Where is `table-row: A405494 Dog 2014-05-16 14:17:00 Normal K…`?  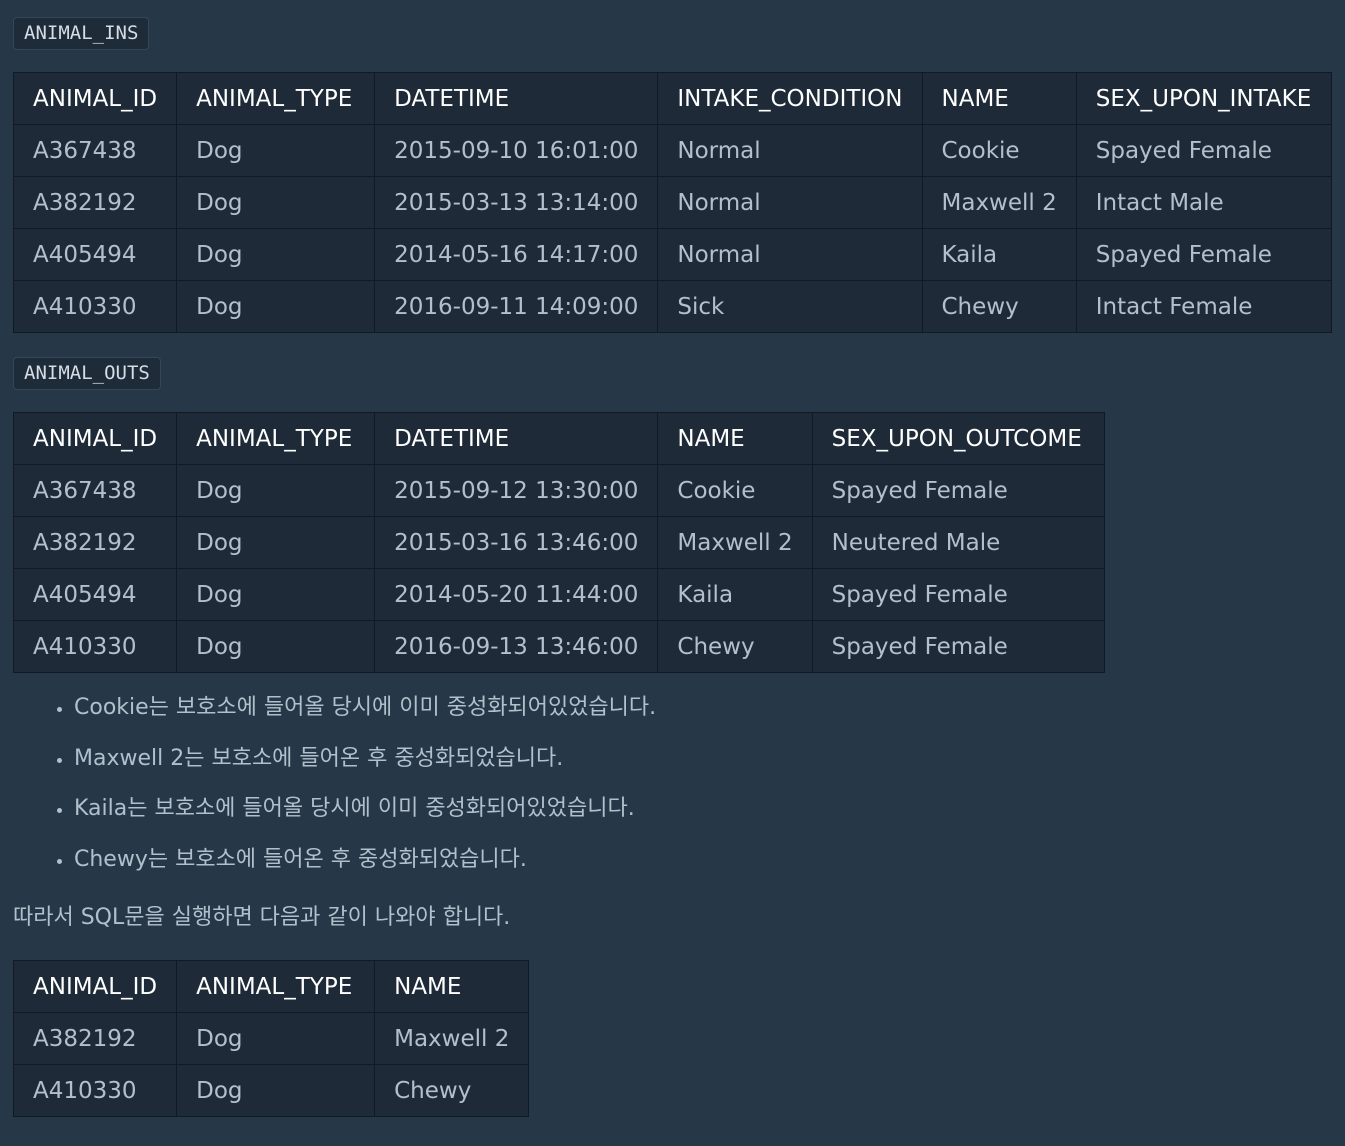 table-row: A405494 Dog 2014-05-16 14:17:00 Normal K… is located at coordinates (672, 254).